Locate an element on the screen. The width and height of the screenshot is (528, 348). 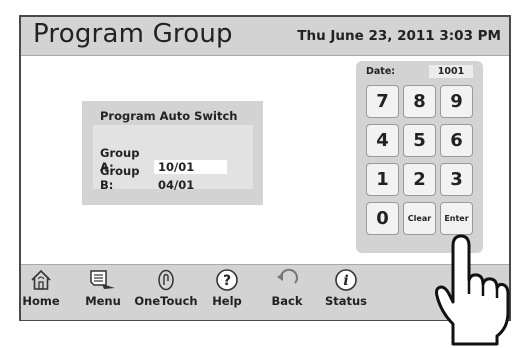
group-b-label: Group B: is located at coordinates (120, 178).